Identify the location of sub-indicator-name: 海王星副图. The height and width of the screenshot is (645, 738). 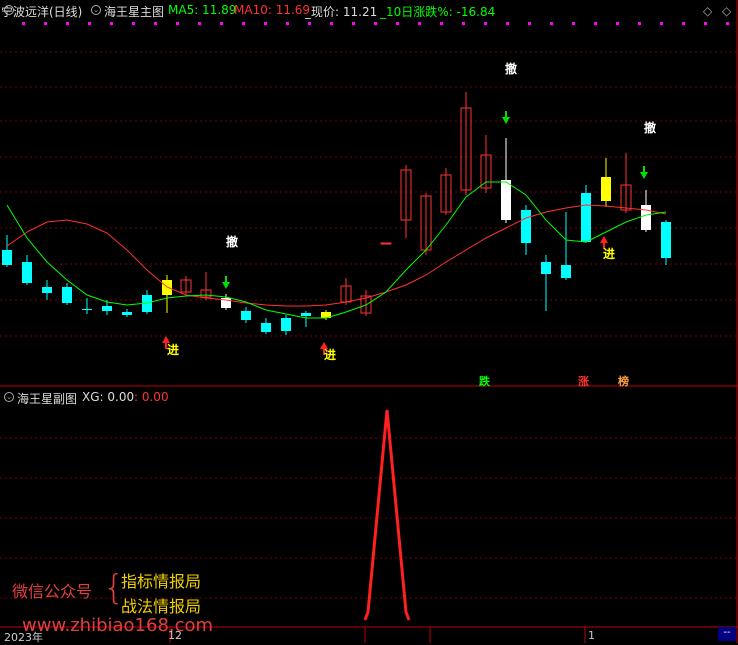
(47, 398).